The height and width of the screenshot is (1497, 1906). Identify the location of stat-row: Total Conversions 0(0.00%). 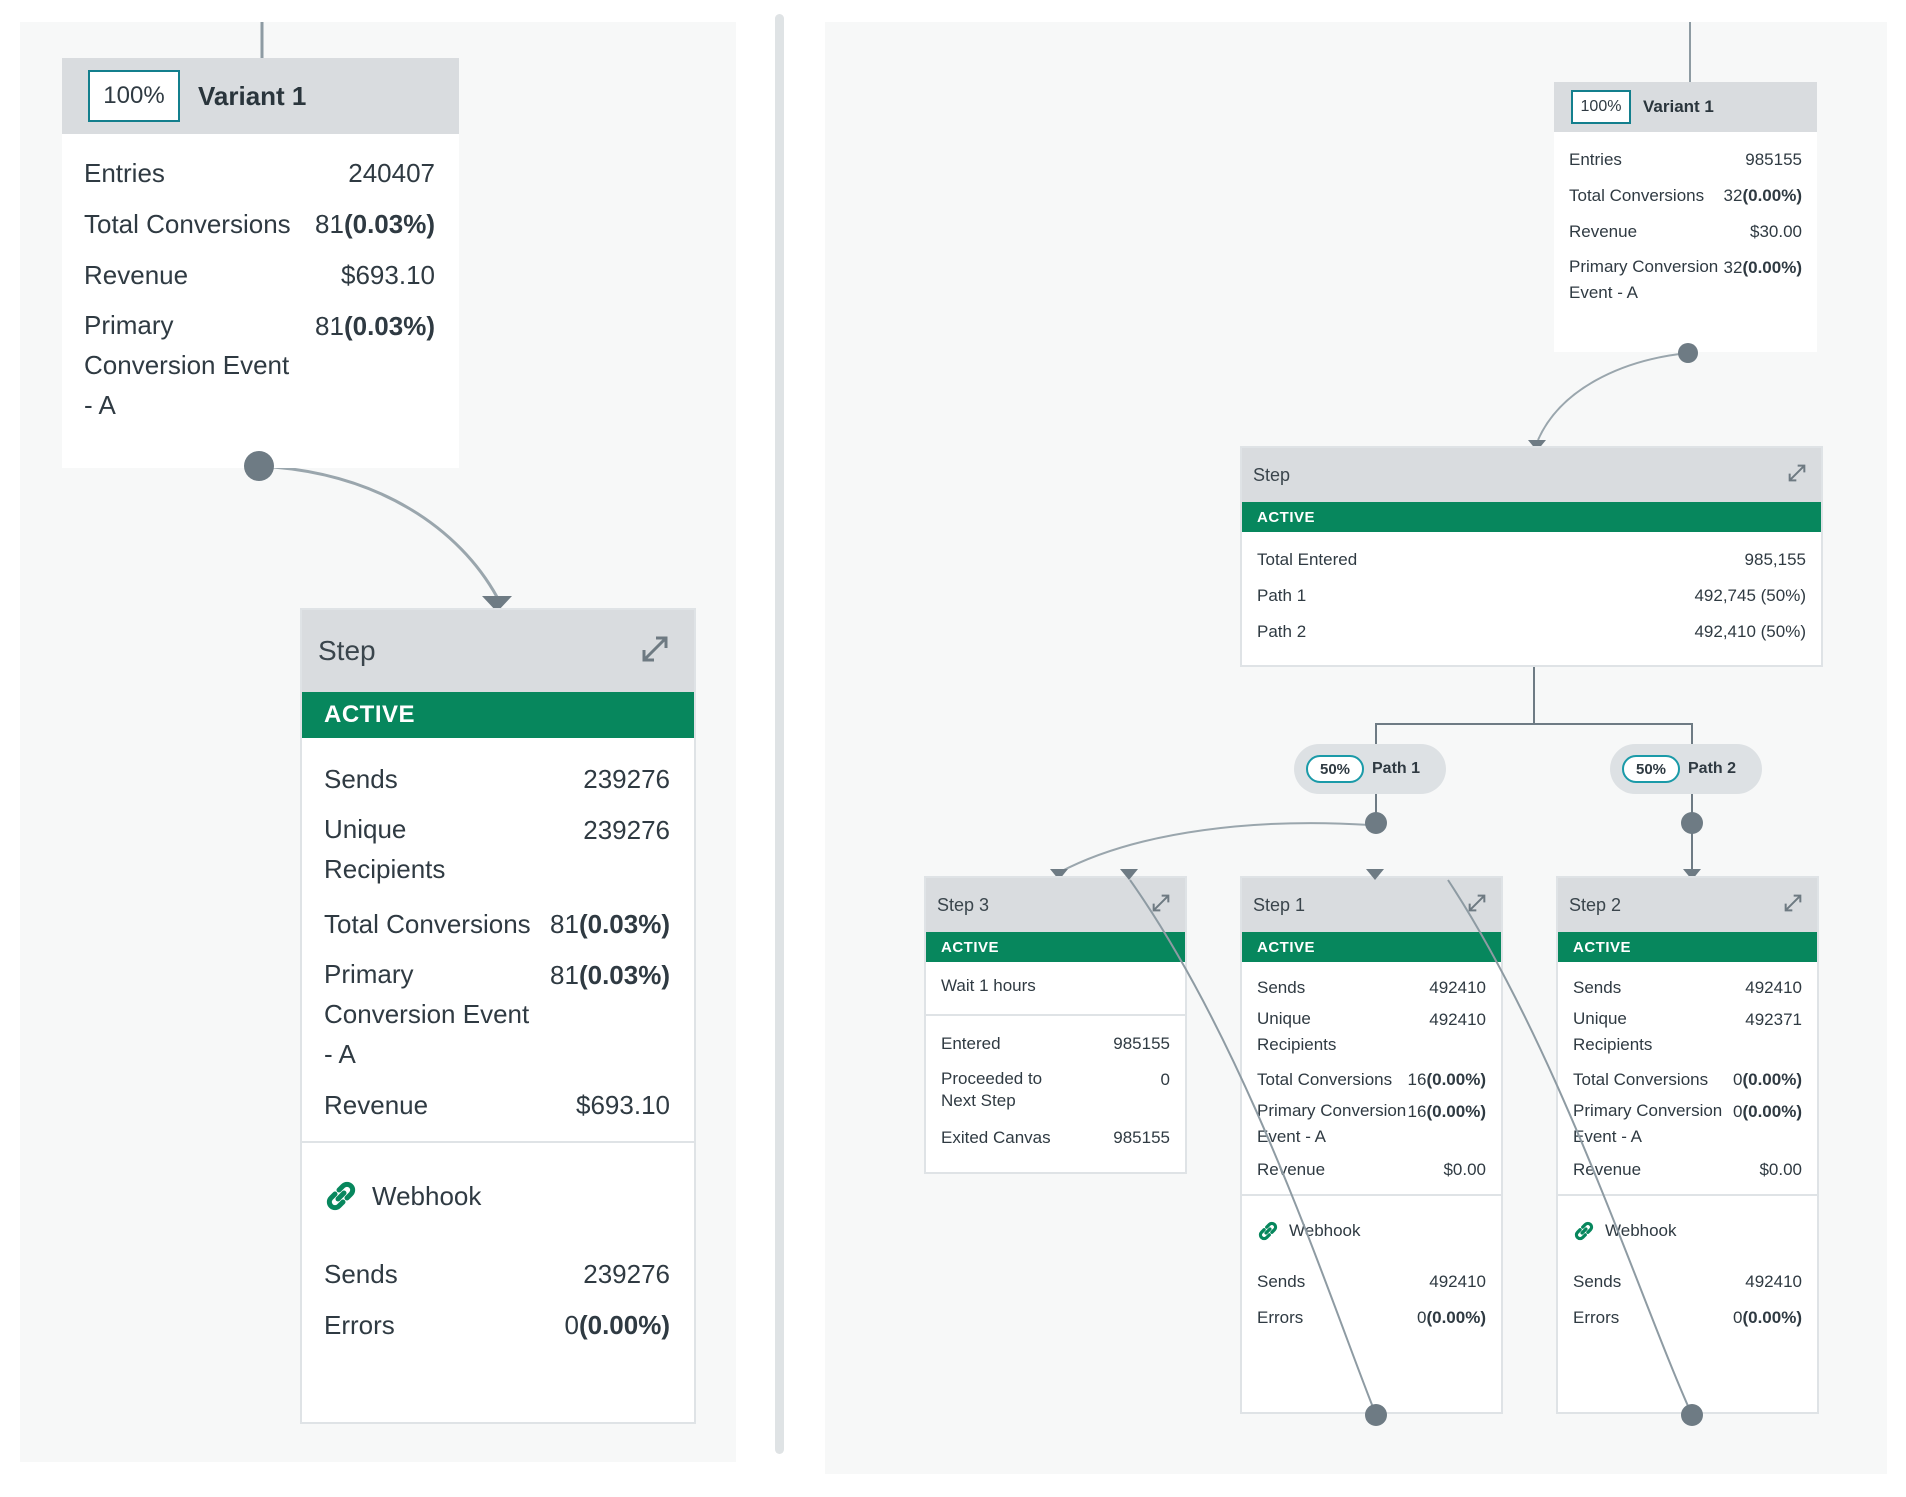
(1687, 1080).